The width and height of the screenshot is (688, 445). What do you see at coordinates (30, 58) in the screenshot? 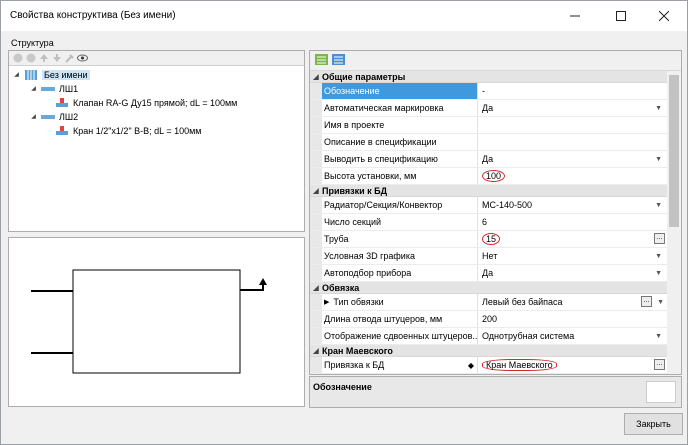
I see `remove-icon` at bounding box center [30, 58].